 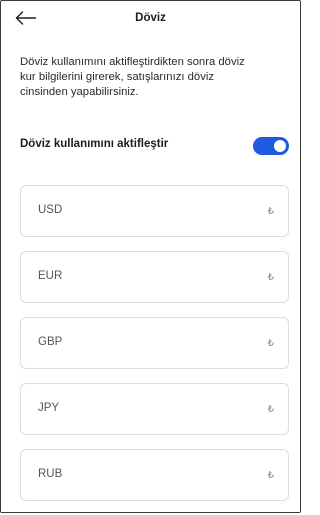 I want to click on currency-code: JPY, so click(x=49, y=408).